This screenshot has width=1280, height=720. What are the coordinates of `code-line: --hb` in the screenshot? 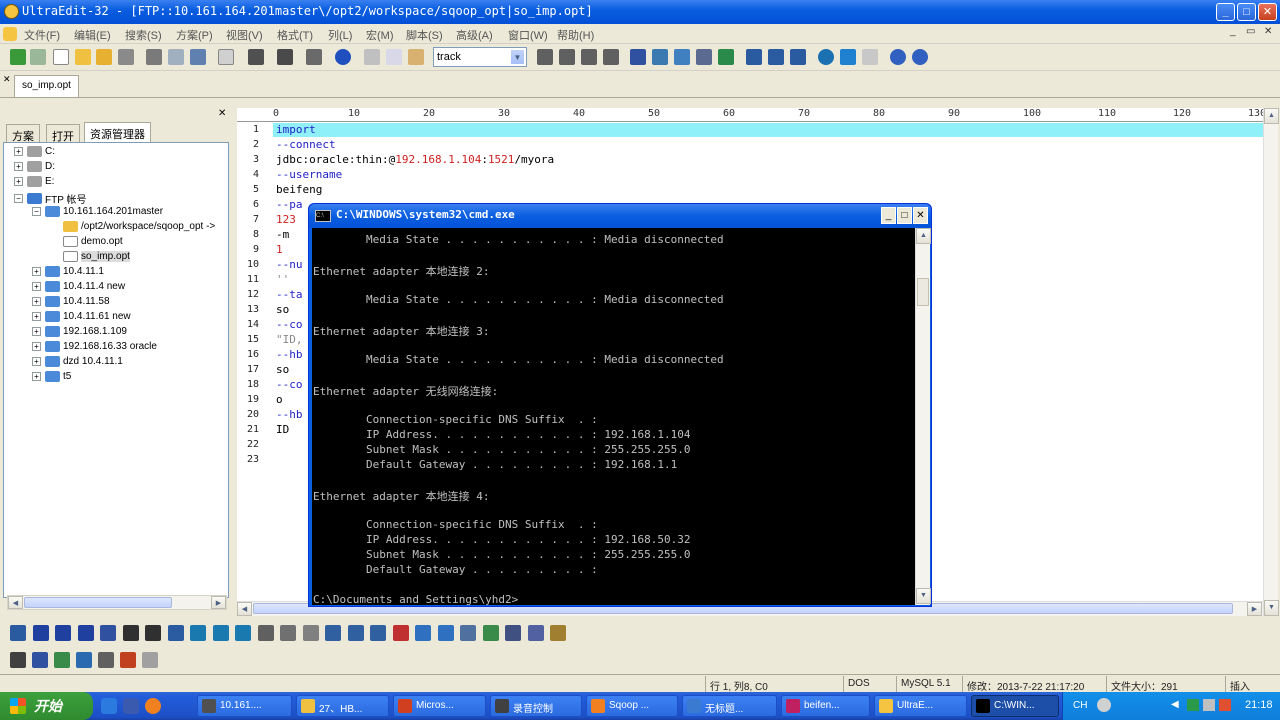 It's located at (289, 354).